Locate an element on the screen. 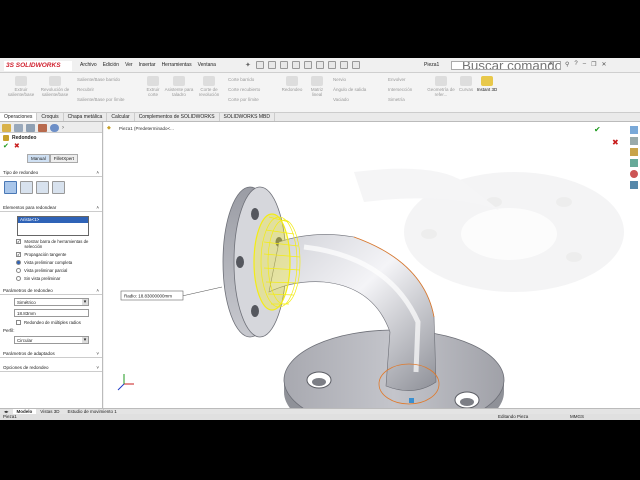  edges-selection-box: Arista<1> is located at coordinates (53, 226).